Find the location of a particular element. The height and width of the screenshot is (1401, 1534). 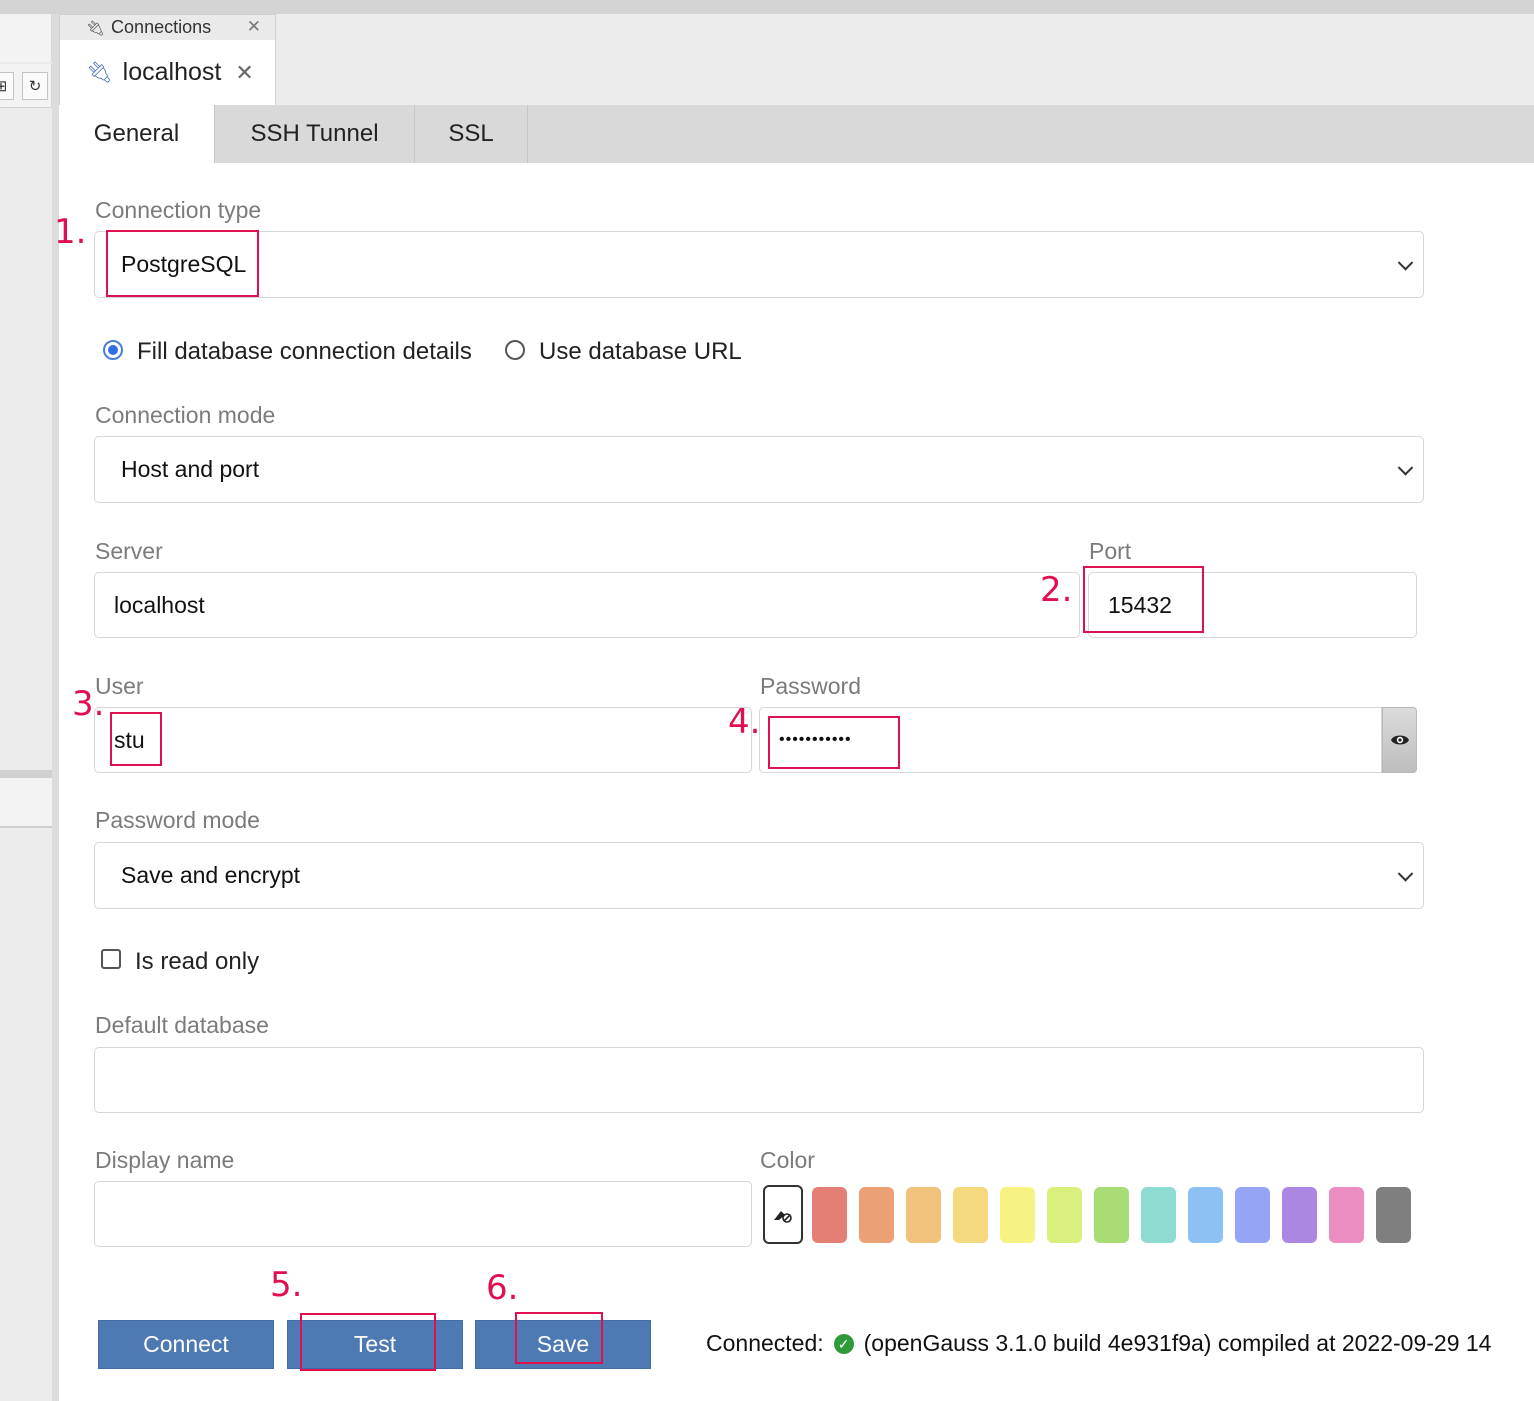

default-database-input is located at coordinates (759, 1080).